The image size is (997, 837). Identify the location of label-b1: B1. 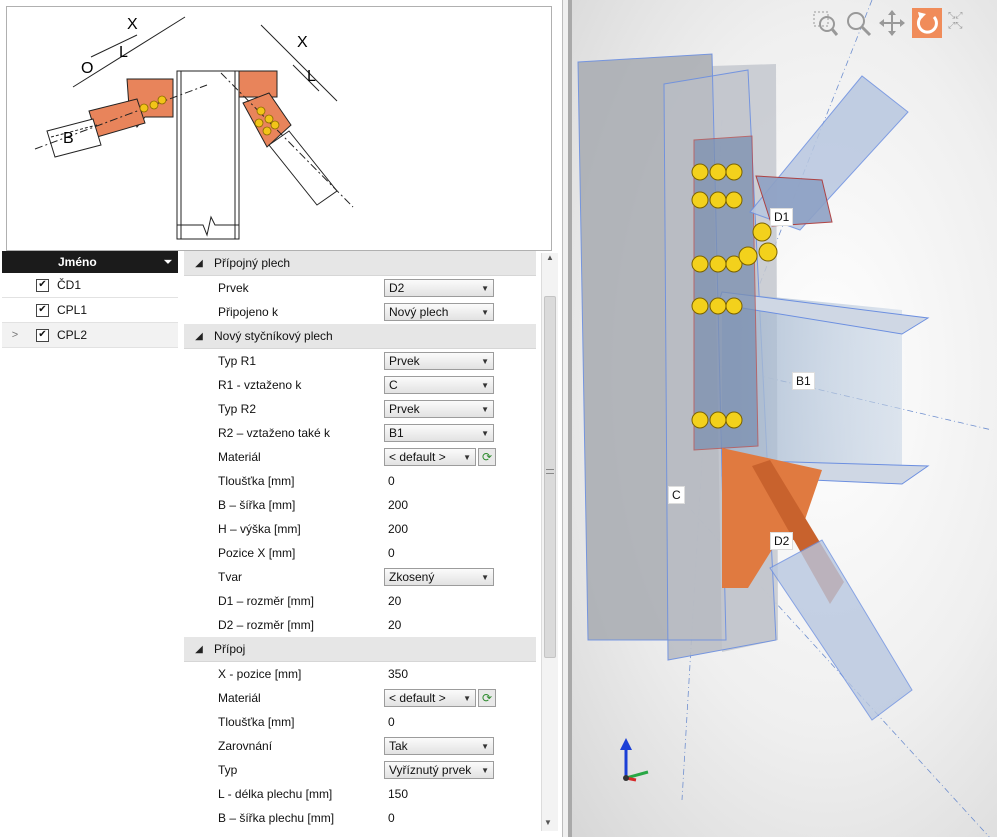
(803, 381).